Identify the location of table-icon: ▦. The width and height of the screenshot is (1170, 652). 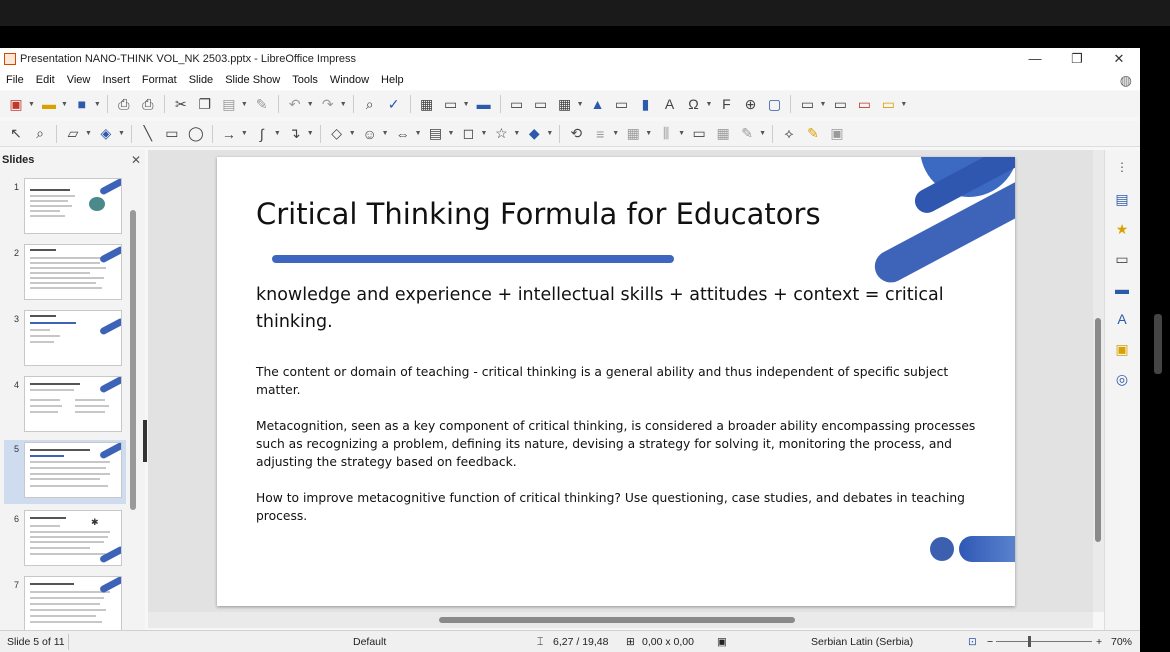
(565, 104).